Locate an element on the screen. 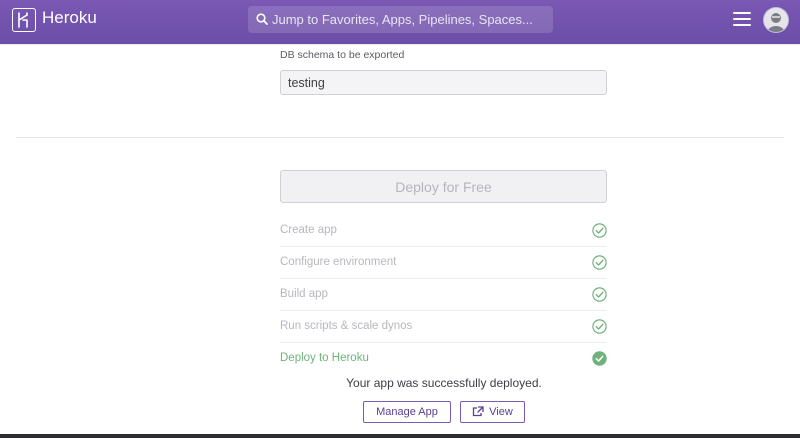 The image size is (800, 438). step-label: Deploy to Heroku is located at coordinates (324, 358).